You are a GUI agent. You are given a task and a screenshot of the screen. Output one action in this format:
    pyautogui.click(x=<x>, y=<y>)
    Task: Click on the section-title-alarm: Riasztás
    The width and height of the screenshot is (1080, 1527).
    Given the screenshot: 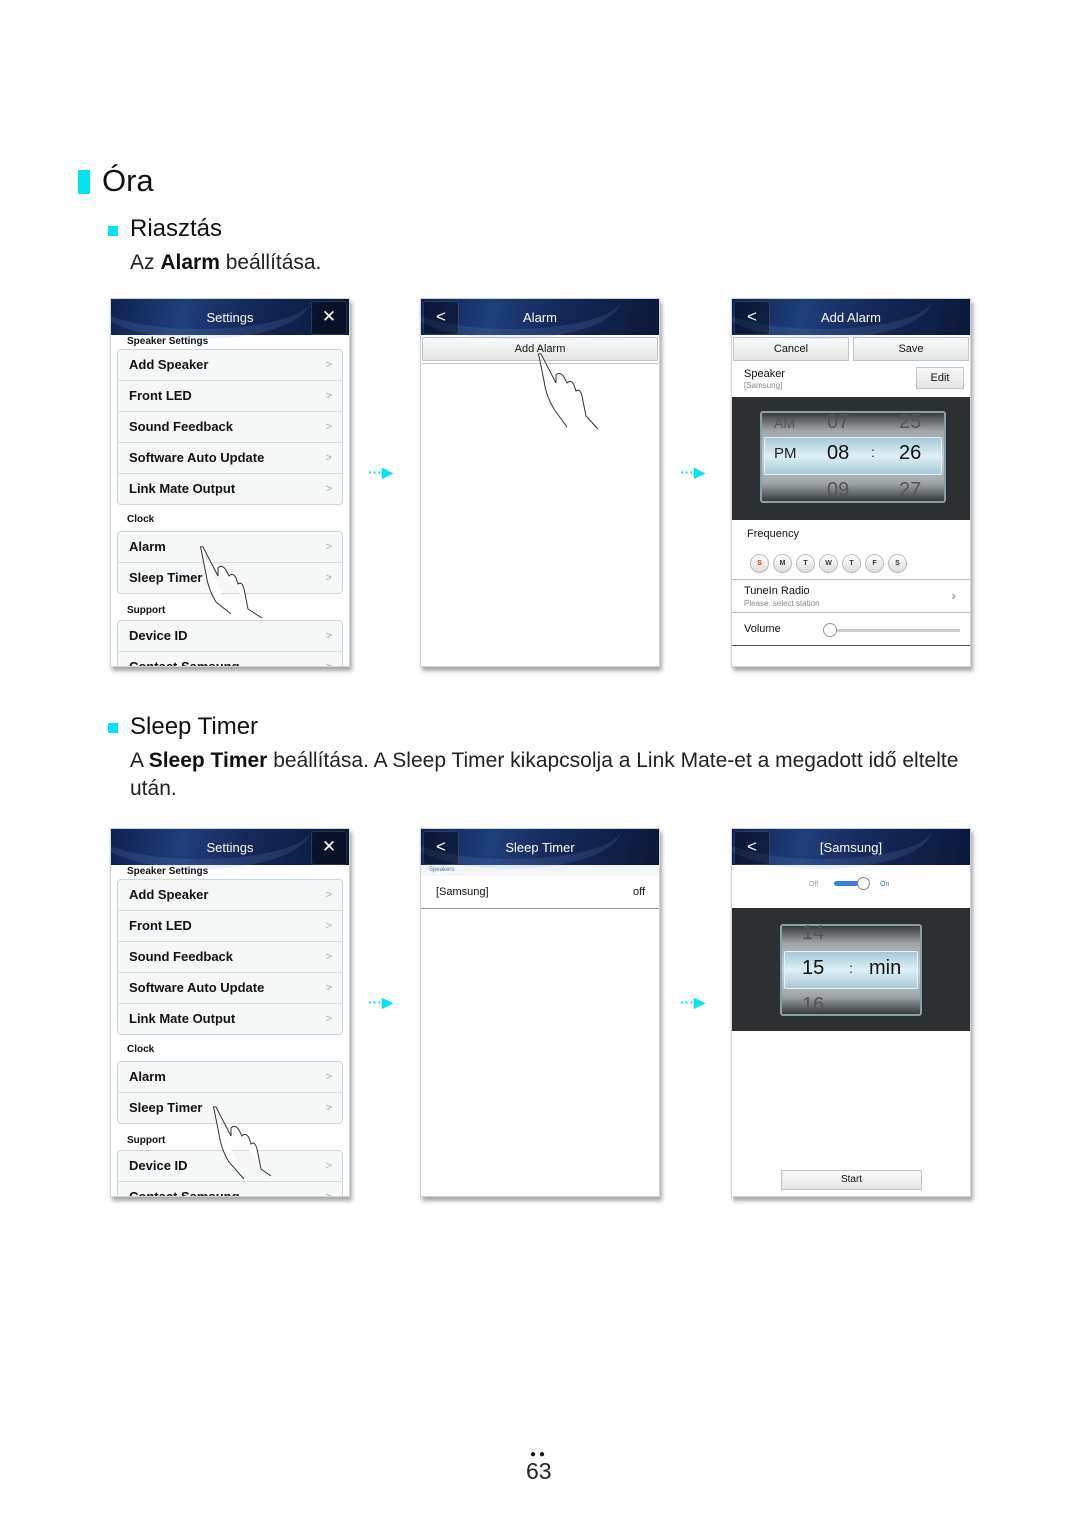 What is the action you would take?
    pyautogui.click(x=176, y=228)
    